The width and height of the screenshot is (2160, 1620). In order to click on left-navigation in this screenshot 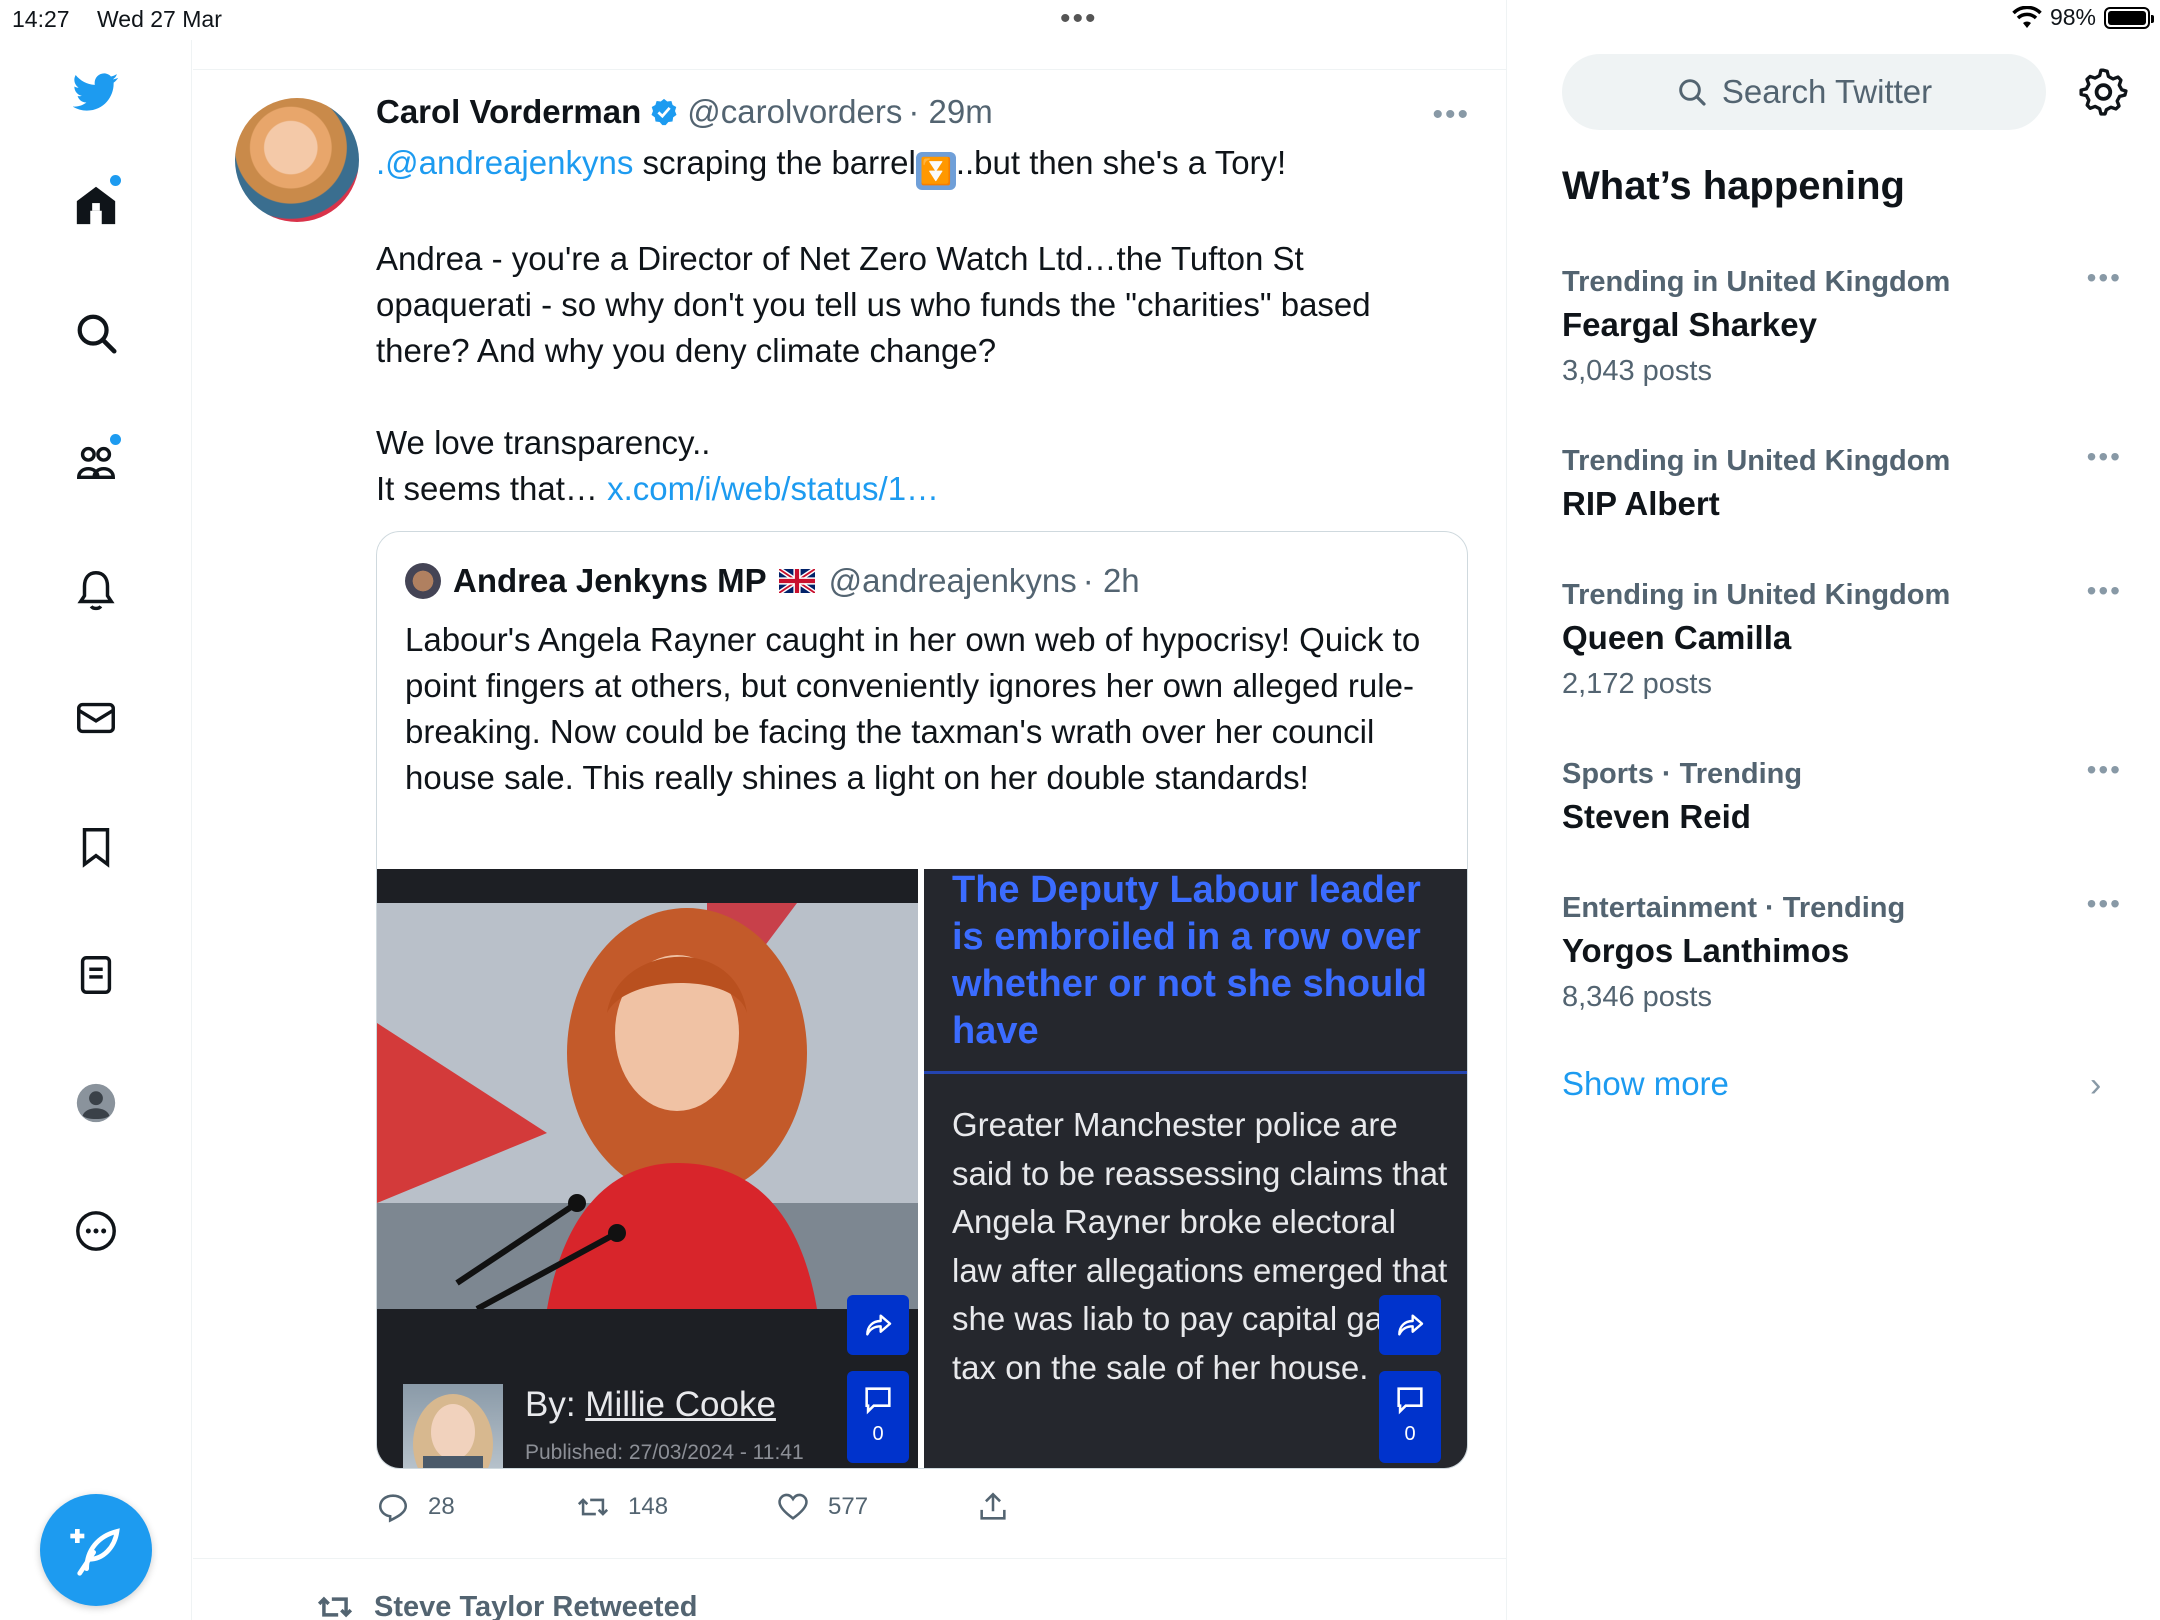, I will do `click(96, 830)`.